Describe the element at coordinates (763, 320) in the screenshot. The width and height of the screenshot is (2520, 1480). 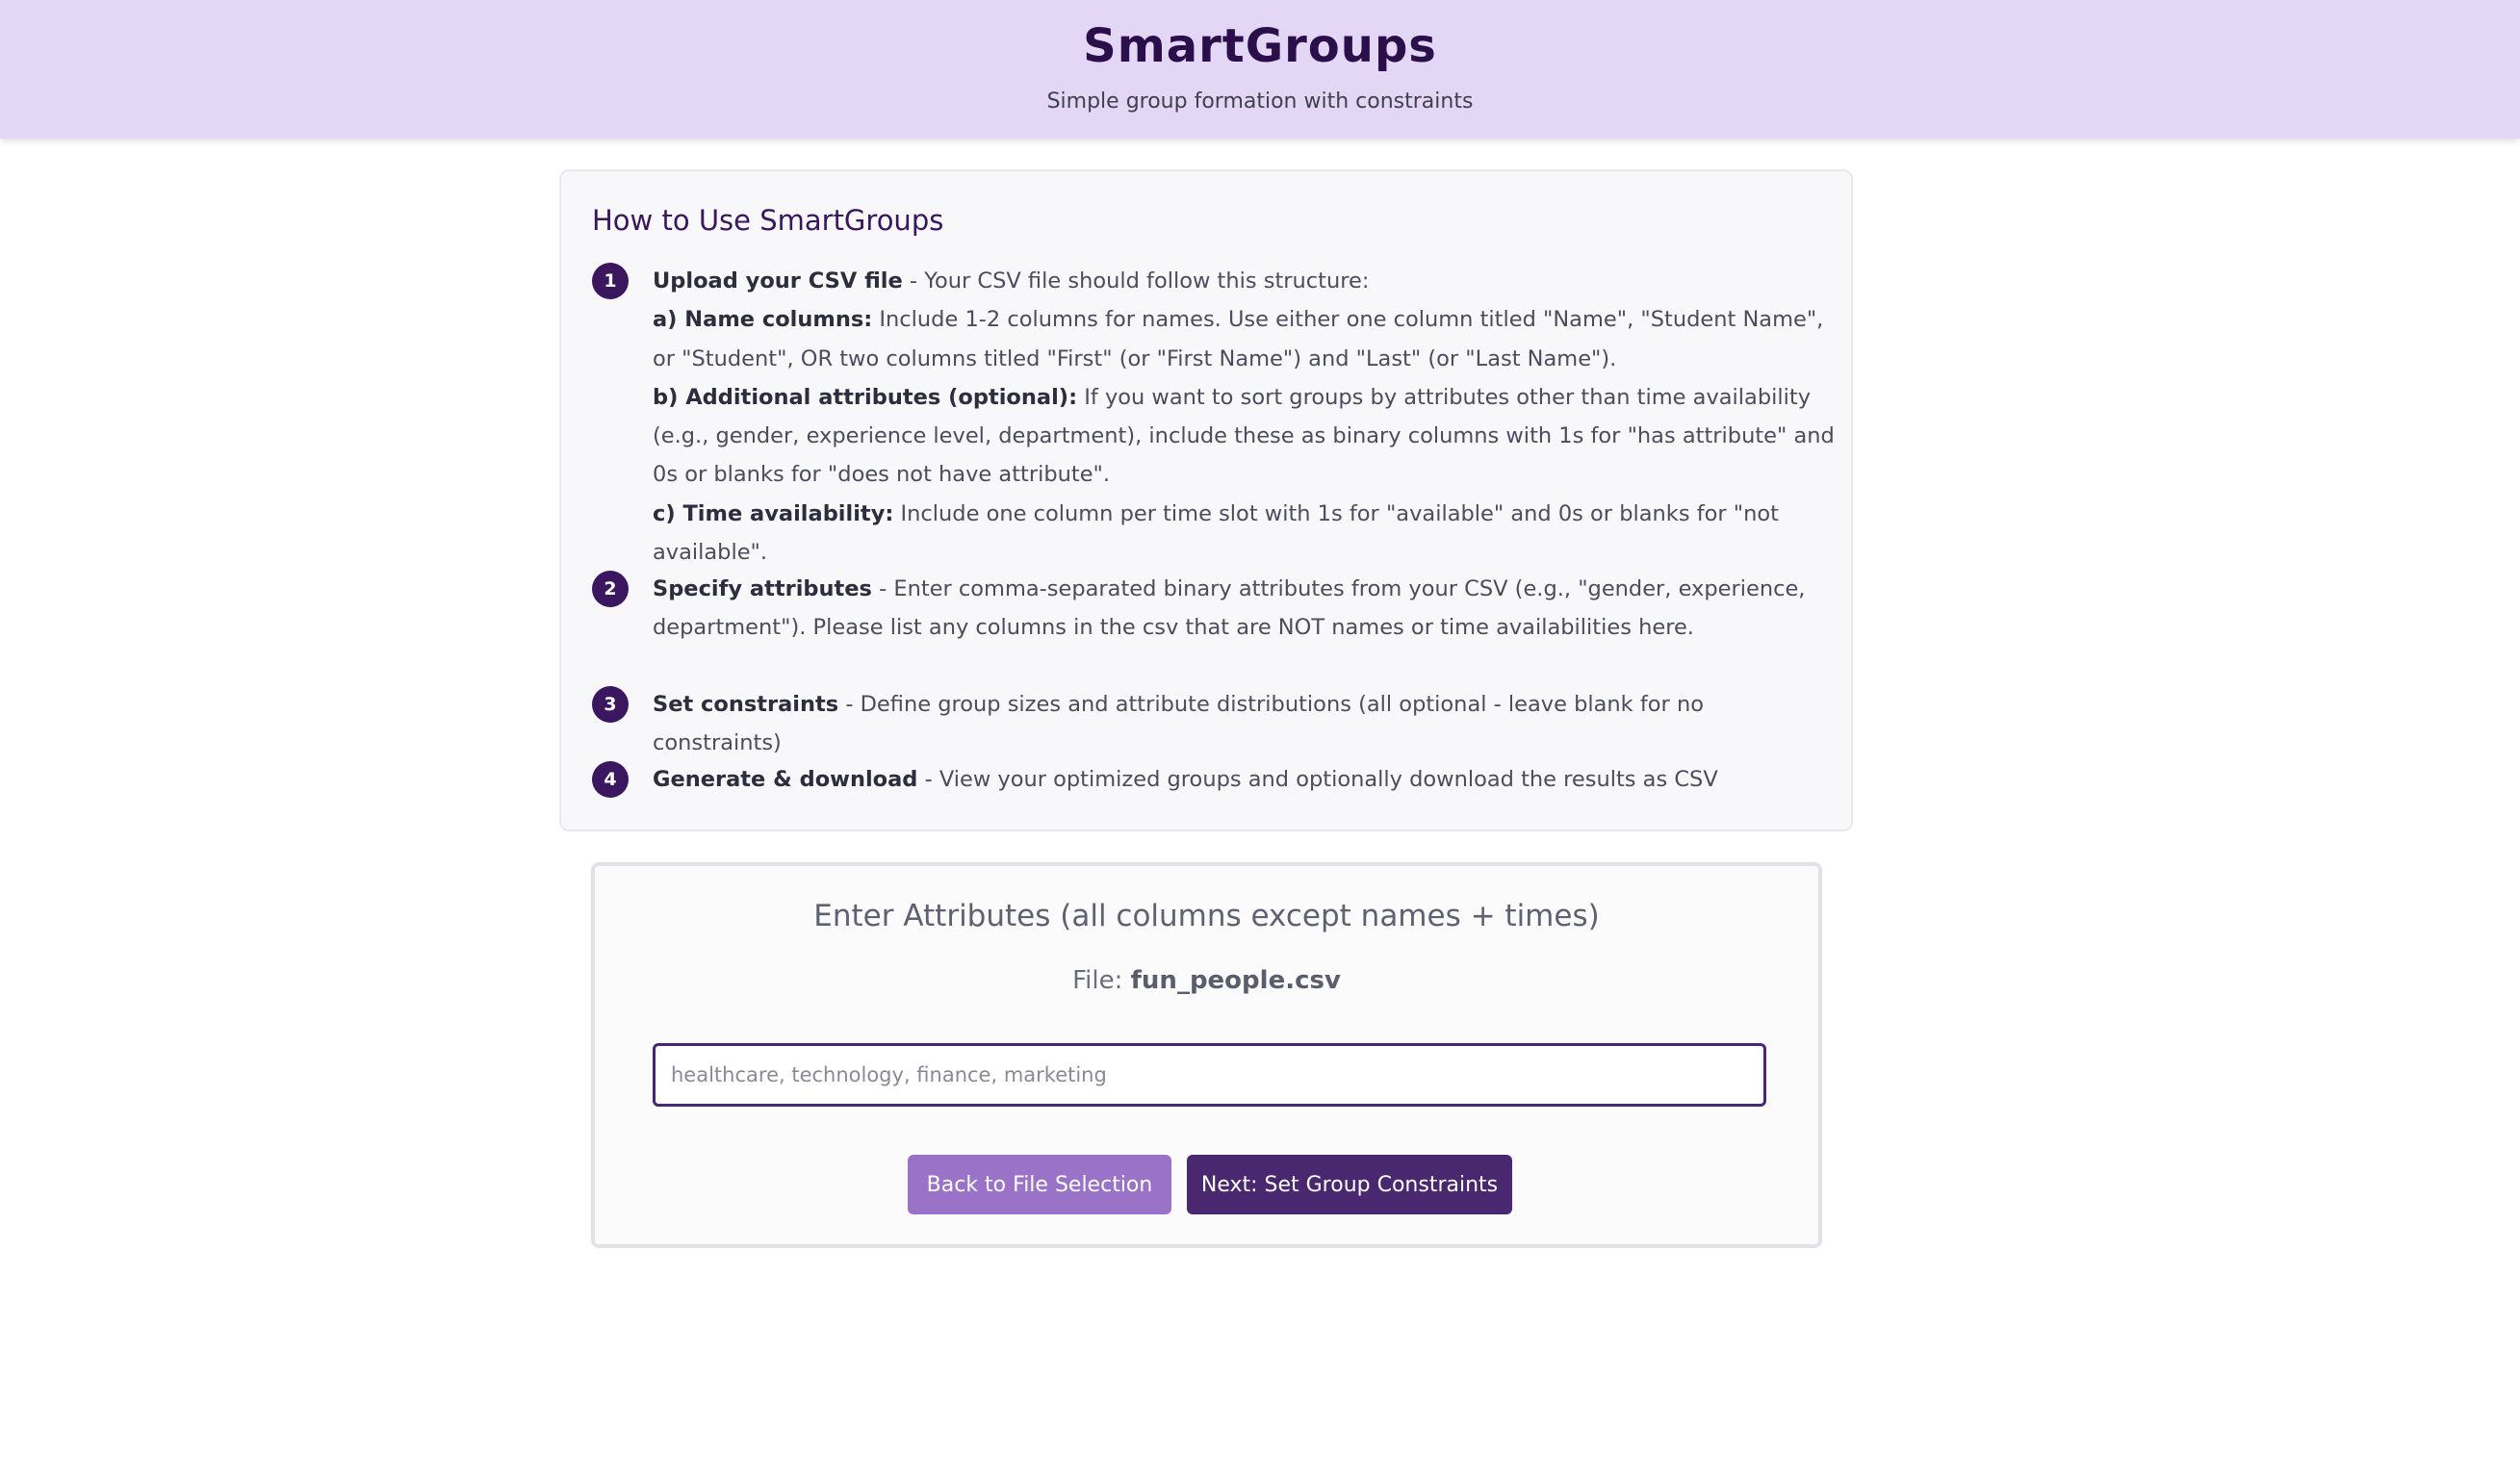
I see `subitem-a-title: a) Name columns:` at that location.